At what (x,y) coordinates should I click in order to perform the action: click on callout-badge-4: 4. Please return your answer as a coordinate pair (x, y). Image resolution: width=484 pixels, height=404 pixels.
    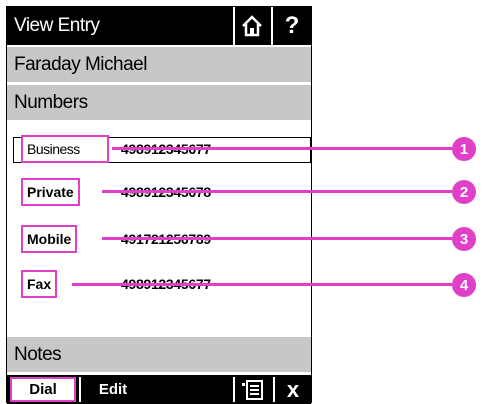
    Looking at the image, I should click on (464, 285).